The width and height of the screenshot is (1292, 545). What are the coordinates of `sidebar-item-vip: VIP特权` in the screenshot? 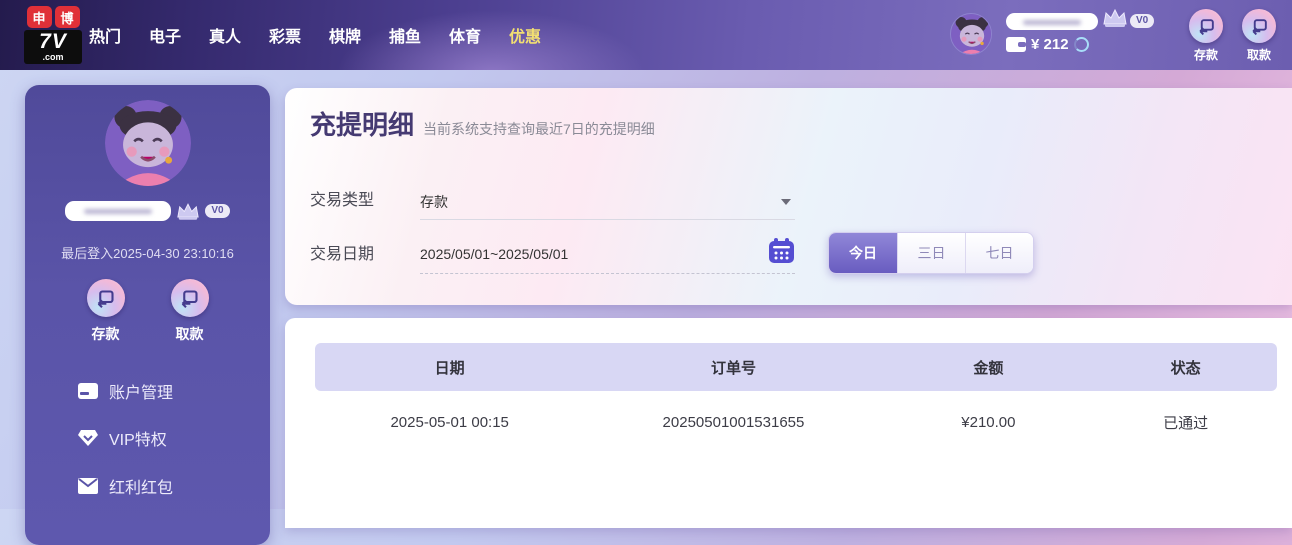 It's located at (147, 438).